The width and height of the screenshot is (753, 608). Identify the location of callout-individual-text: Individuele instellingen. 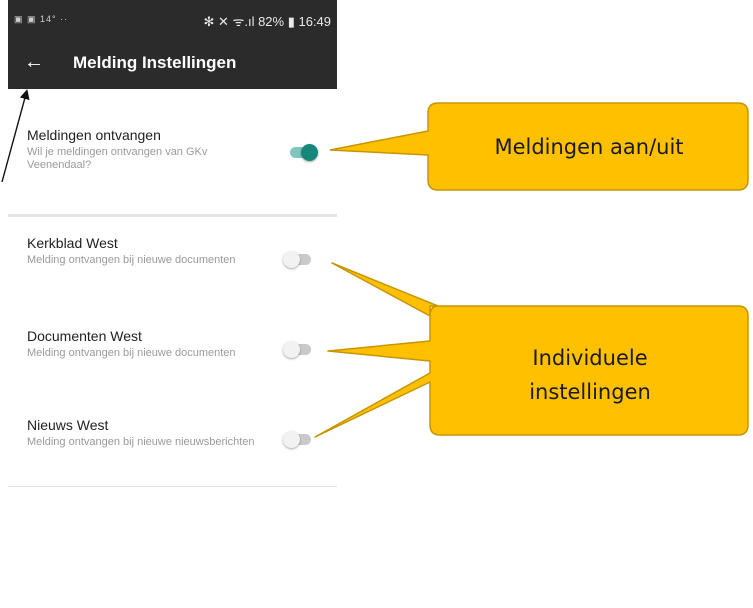
(590, 375).